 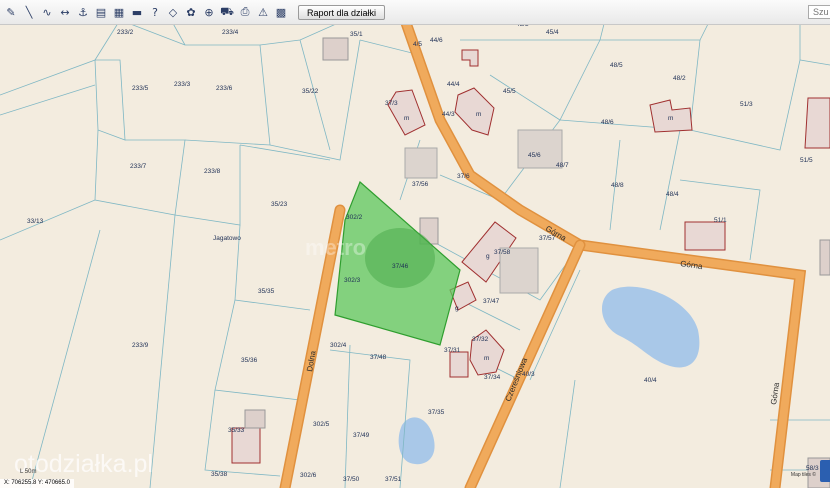 What do you see at coordinates (266, 291) in the screenshot?
I see `parcel-label: 35/35` at bounding box center [266, 291].